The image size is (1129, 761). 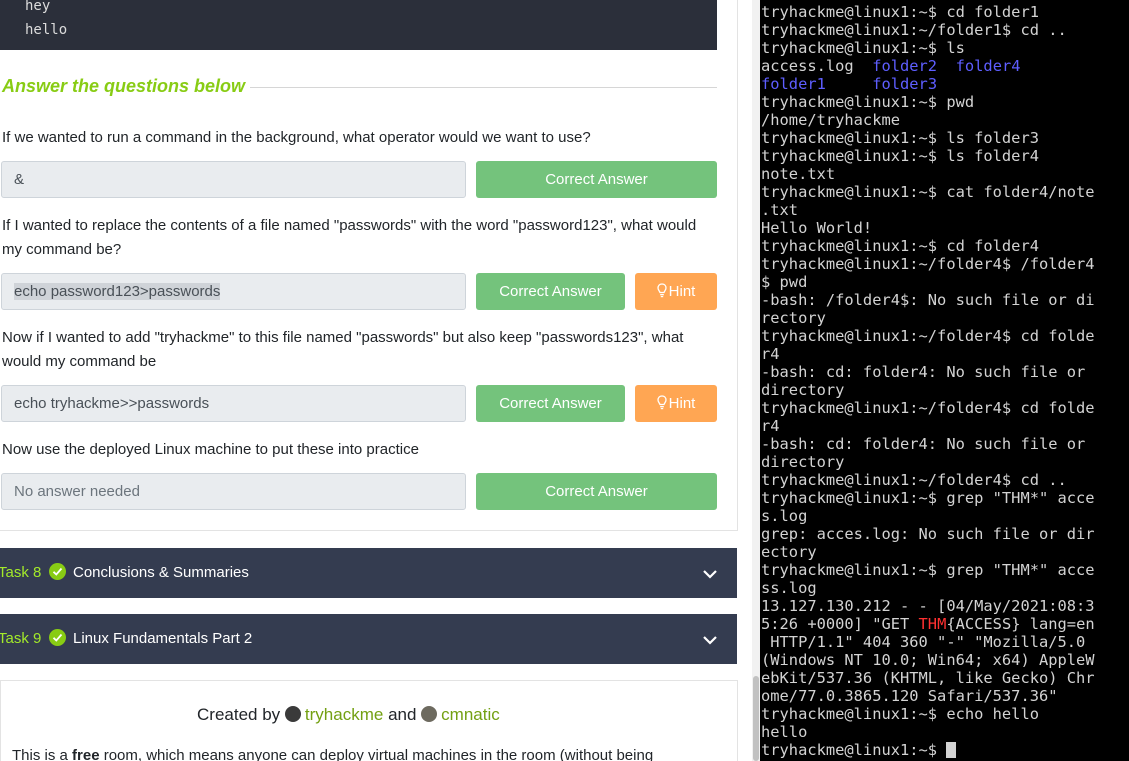 I want to click on terminal-text: tryhackme@linux1:~/folder4$ cd folde, so click(x=928, y=336).